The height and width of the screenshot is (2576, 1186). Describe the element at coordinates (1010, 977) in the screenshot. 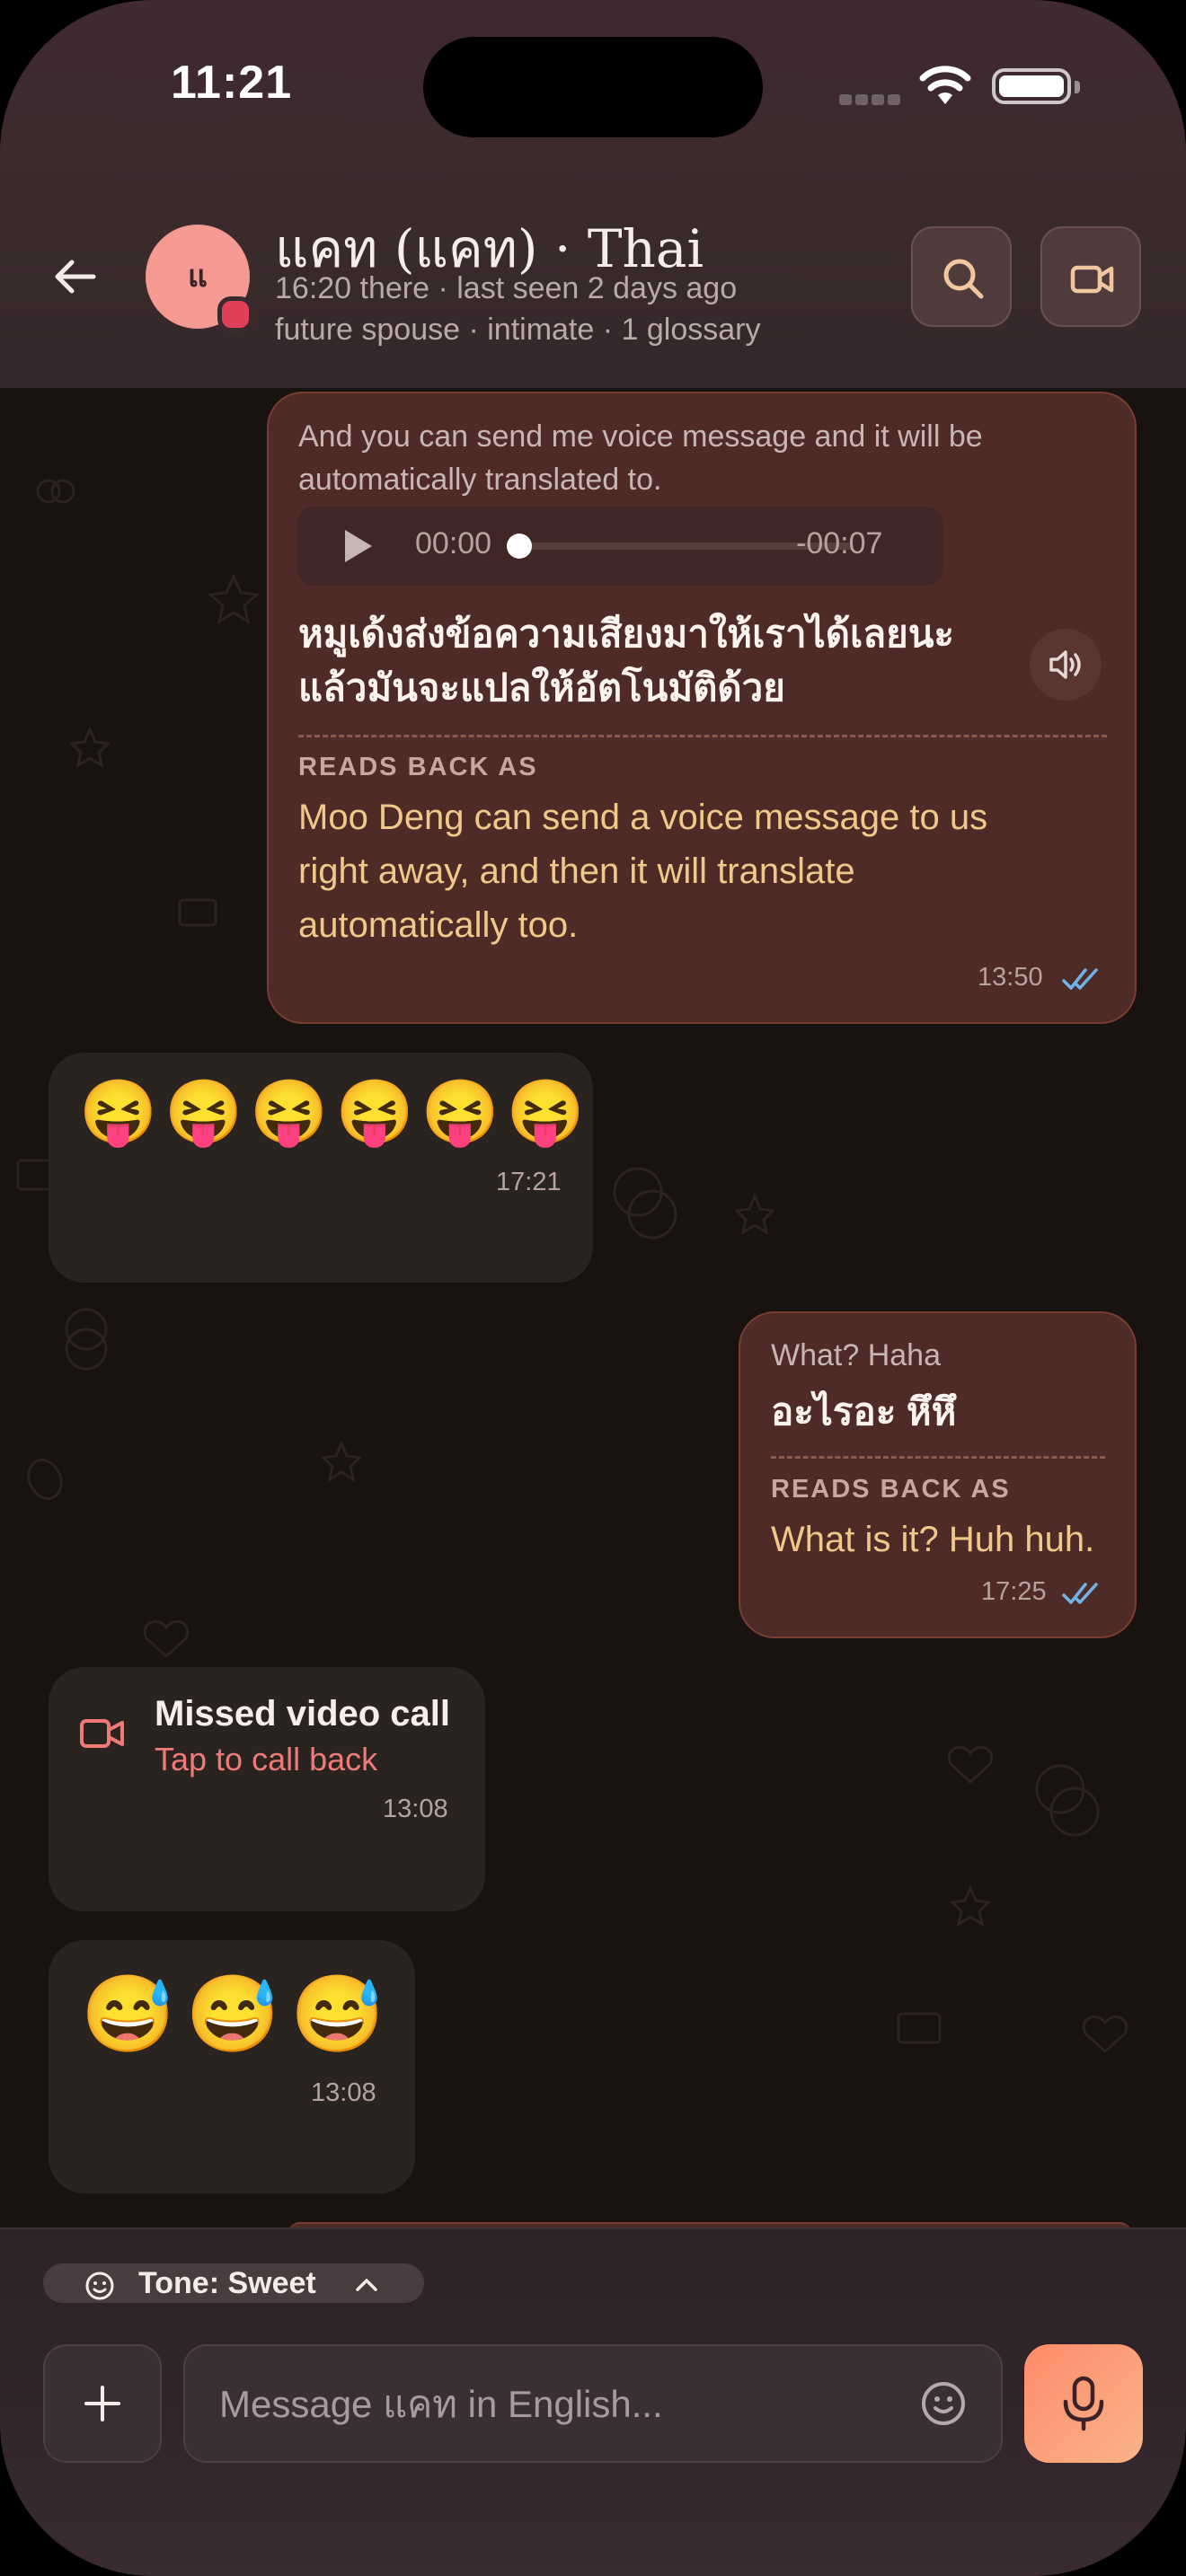

I see `message-time: 13:50` at that location.